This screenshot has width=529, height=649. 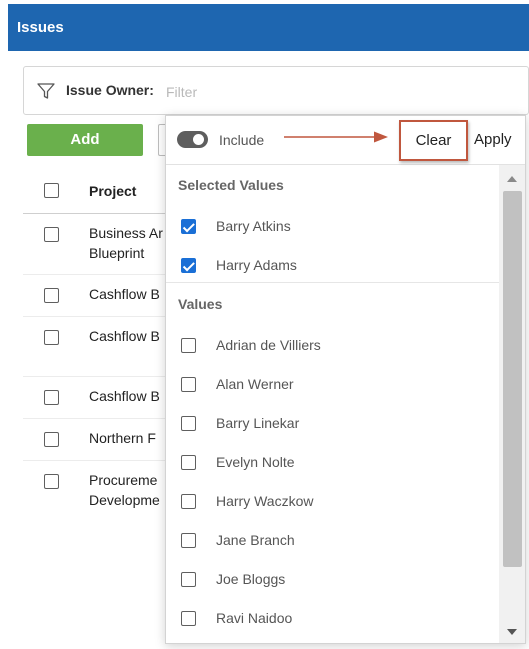 I want to click on filter-label: Issue Owner:, so click(x=110, y=90).